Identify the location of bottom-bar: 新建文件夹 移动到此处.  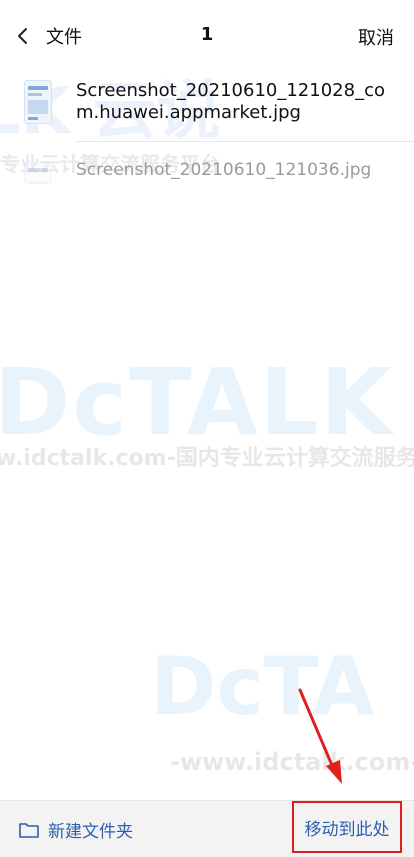
(207, 828).